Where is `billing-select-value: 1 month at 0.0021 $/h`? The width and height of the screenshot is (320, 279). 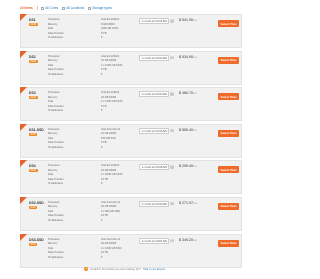 billing-select-value: 1 month at 0.0021 $/h is located at coordinates (154, 241).